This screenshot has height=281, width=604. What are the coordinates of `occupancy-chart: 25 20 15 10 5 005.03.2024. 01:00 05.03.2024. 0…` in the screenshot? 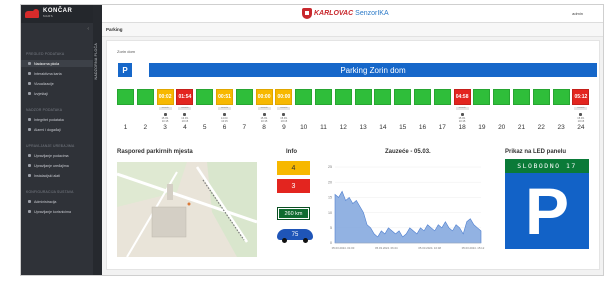 It's located at (403, 208).